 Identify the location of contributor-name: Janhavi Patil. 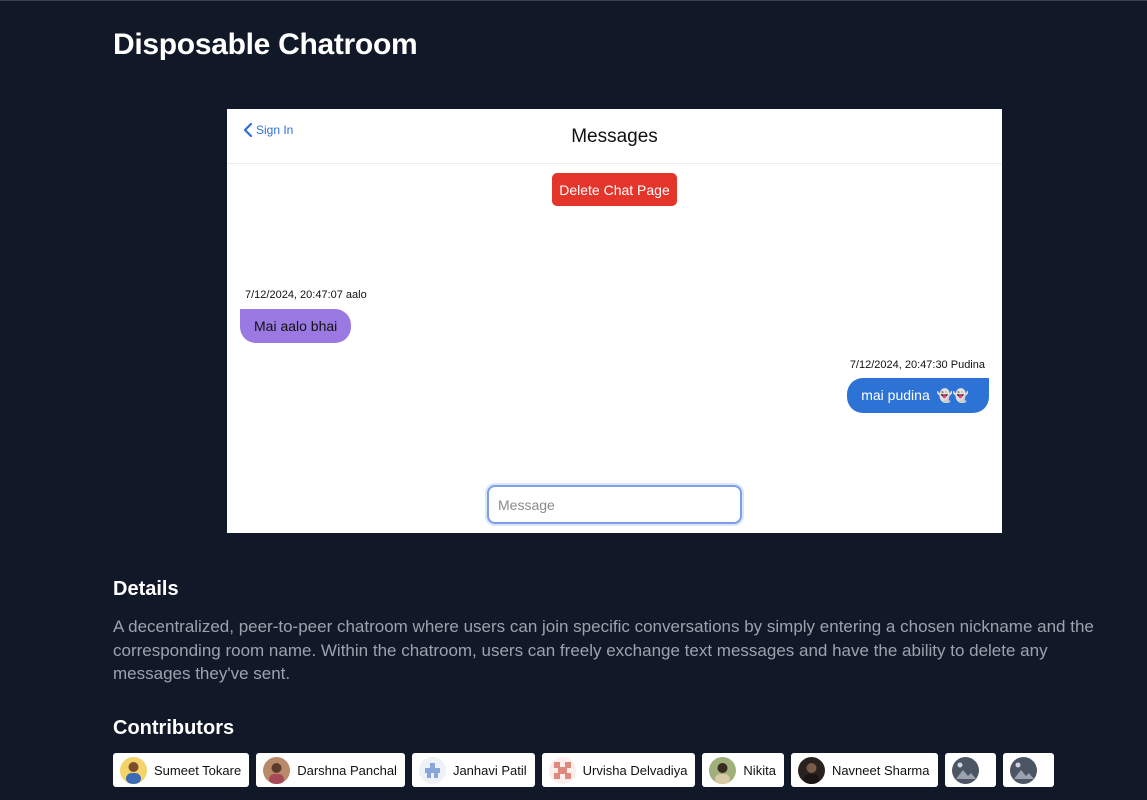
(489, 770).